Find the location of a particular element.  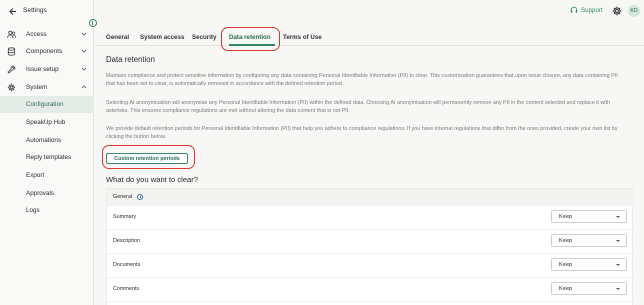

sidebar-item-system: System is located at coordinates (47, 87).